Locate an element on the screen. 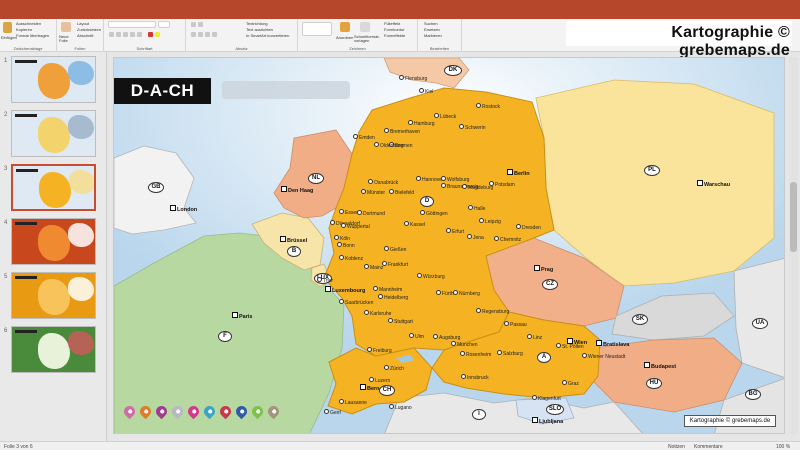  justify-button is located at coordinates (214, 34).